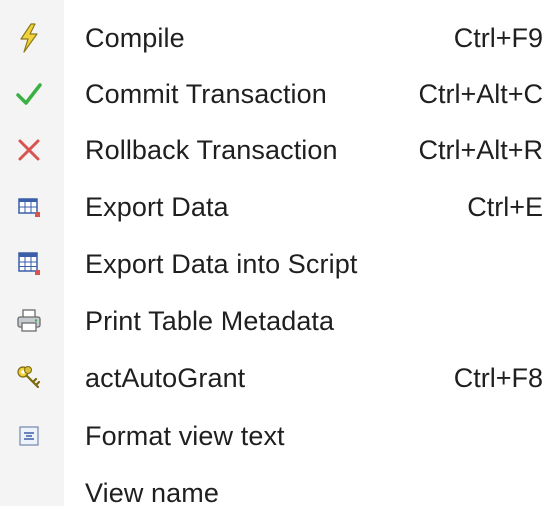 Image resolution: width=549 pixels, height=509 pixels. What do you see at coordinates (221, 263) in the screenshot?
I see `menu-item-label: Export Data into Script` at bounding box center [221, 263].